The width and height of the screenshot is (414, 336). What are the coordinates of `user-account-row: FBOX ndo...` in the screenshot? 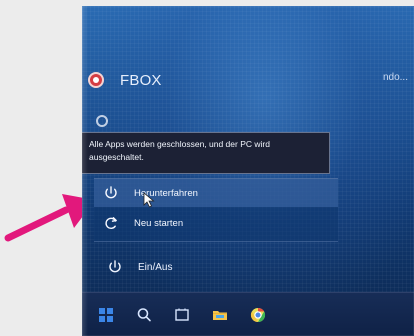 It's located at (248, 80).